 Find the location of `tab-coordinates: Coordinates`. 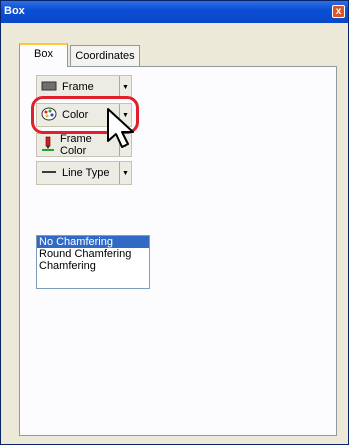

tab-coordinates: Coordinates is located at coordinates (105, 56).